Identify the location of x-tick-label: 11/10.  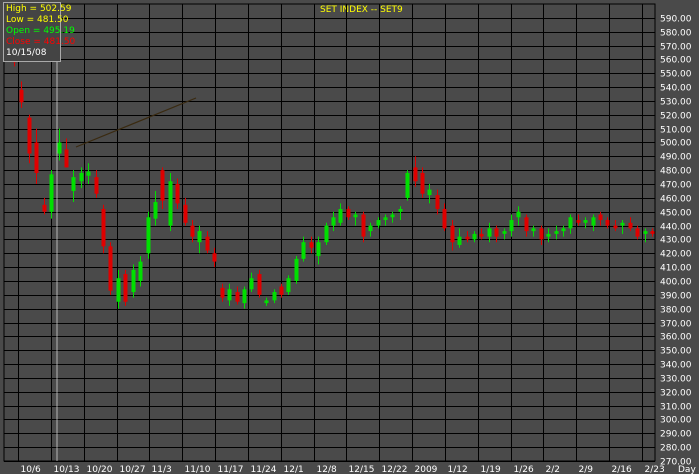
(198, 469).